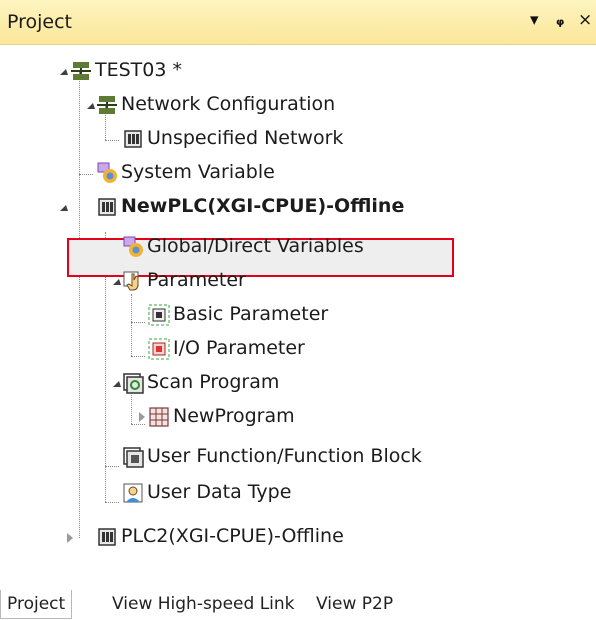  I want to click on tree-label: User Data Type, so click(219, 492).